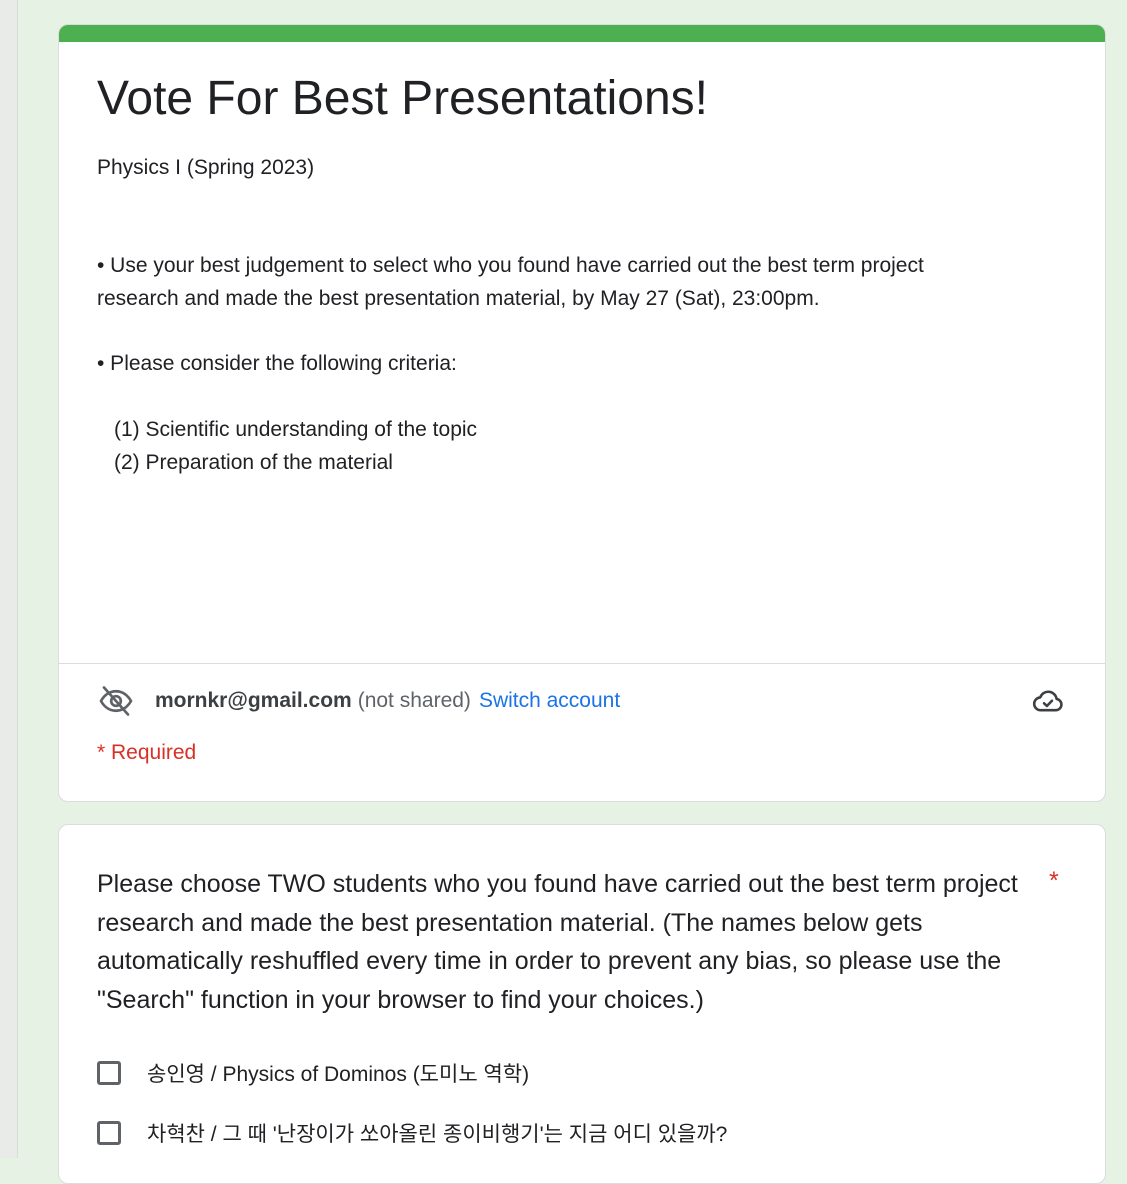  I want to click on form-title: Vote For Best Presentations!, so click(402, 98).